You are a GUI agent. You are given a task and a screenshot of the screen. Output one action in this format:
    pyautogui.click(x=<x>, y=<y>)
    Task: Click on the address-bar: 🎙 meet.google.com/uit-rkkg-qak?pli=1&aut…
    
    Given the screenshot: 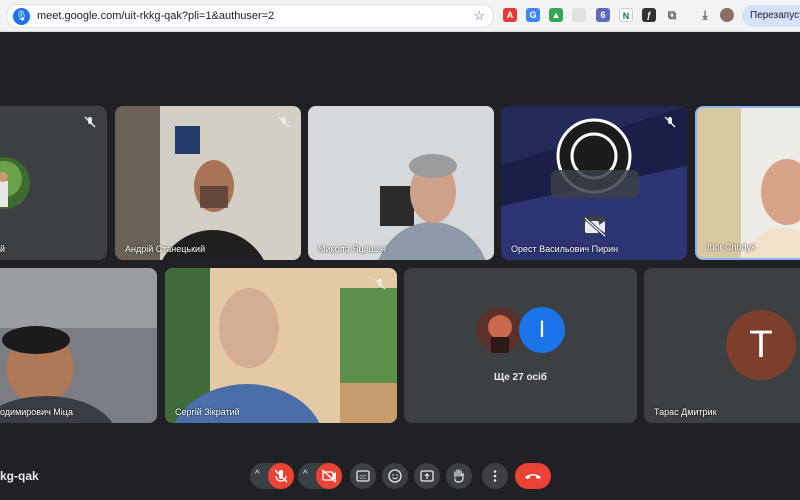 What is the action you would take?
    pyautogui.click(x=250, y=16)
    